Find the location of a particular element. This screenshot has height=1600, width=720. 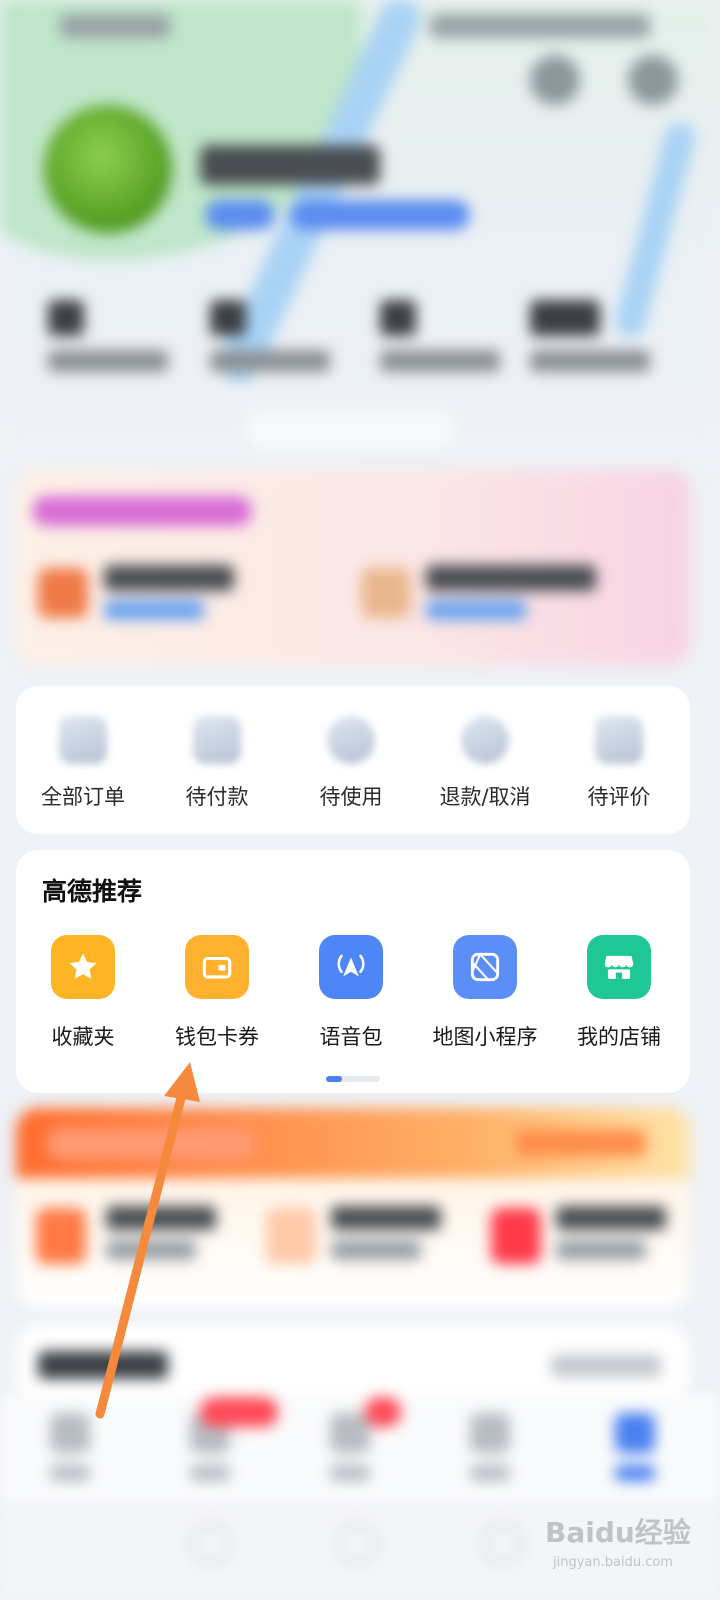

entry-label: 地图小程序 is located at coordinates (485, 1037).